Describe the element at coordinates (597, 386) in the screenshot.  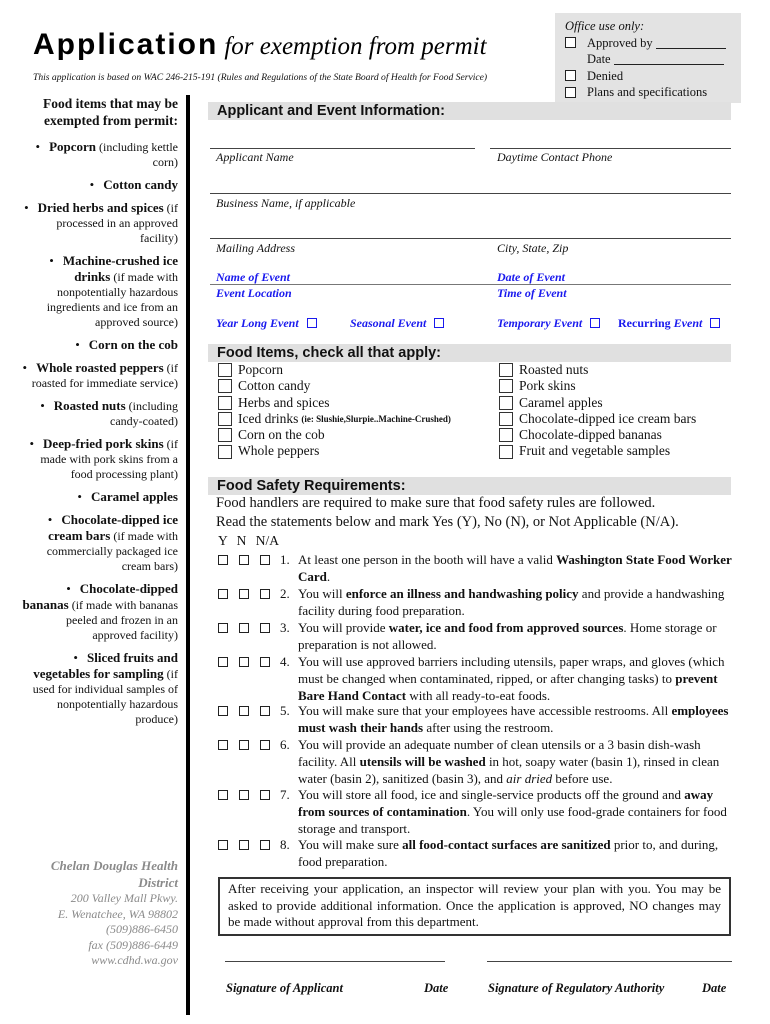
I see `food-item-option: Pork skins` at that location.